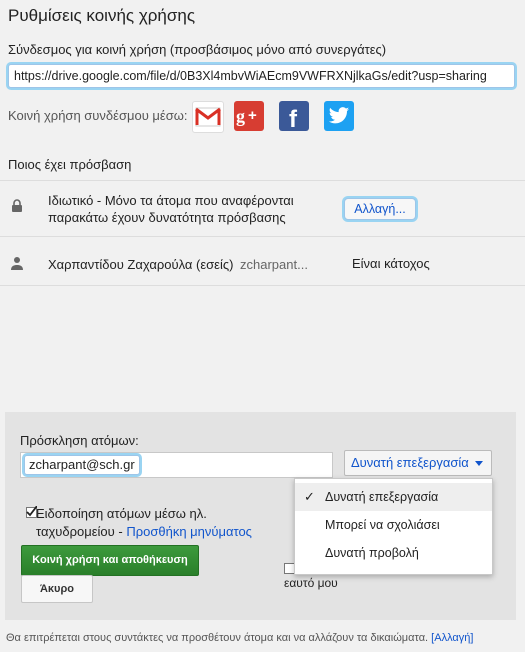 This screenshot has height=652, width=525. I want to click on owner-name: Χαρπαντίδου Ζαχαρούλα (εσείς), so click(141, 264).